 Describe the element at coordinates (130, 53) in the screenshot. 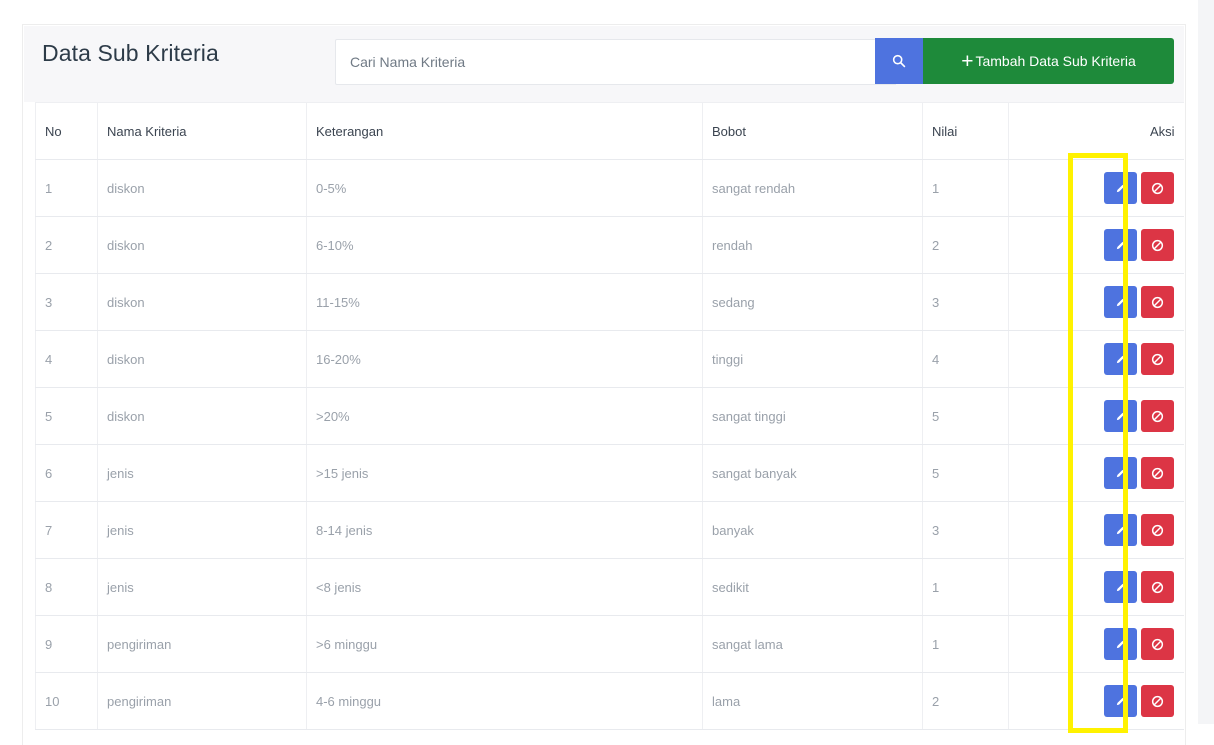

I see `page-title: Data Sub Kriteria` at that location.